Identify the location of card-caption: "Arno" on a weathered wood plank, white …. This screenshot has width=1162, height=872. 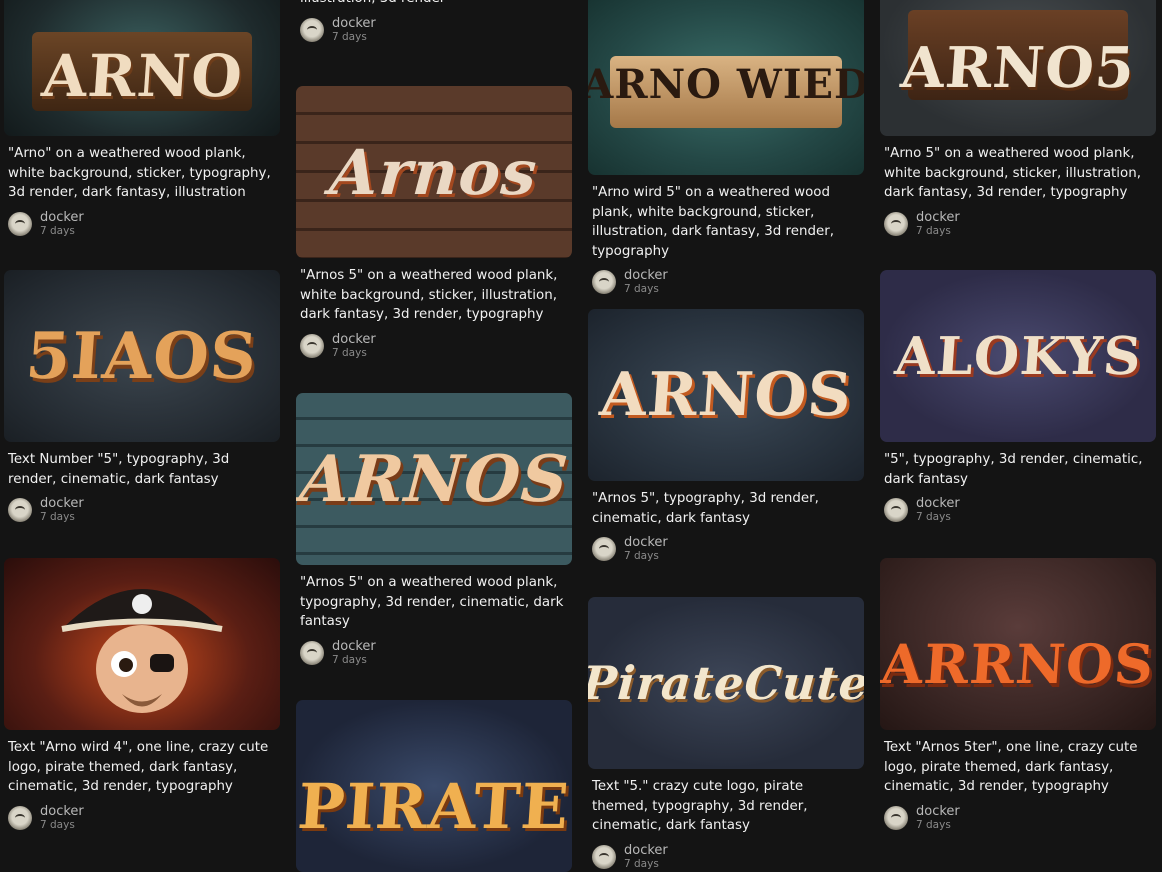
(139, 173).